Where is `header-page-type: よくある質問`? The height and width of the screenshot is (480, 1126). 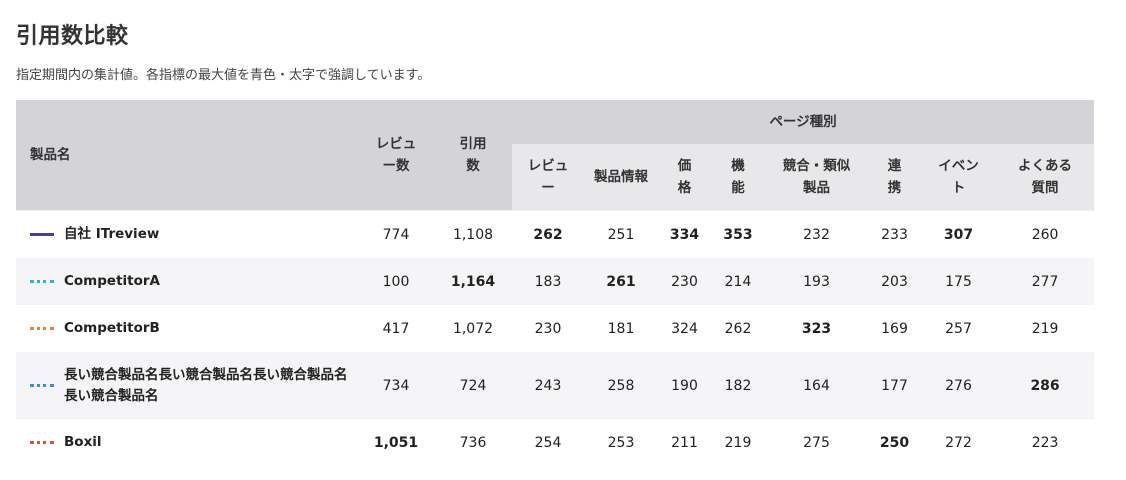 header-page-type: よくある質問 is located at coordinates (1045, 177).